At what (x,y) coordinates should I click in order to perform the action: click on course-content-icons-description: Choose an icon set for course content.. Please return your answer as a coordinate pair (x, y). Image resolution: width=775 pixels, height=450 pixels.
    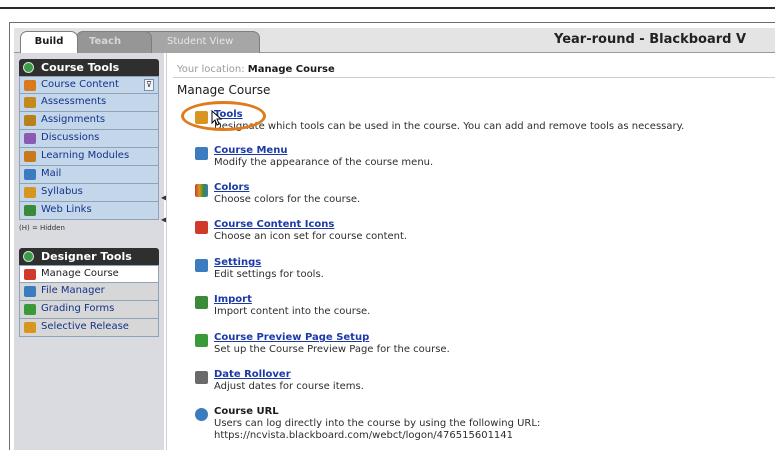
    Looking at the image, I should click on (311, 236).